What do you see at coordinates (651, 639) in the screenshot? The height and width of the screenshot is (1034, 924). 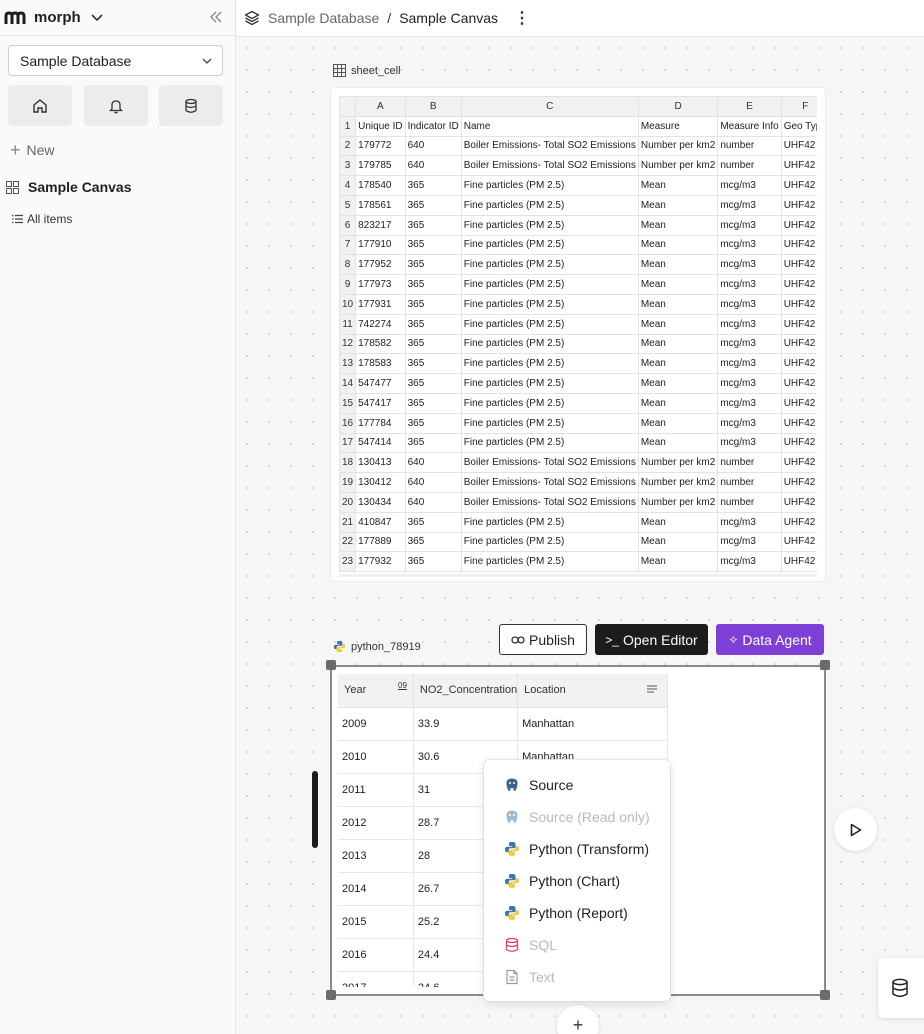 I see `open-editor-button: >_ Open Editor` at bounding box center [651, 639].